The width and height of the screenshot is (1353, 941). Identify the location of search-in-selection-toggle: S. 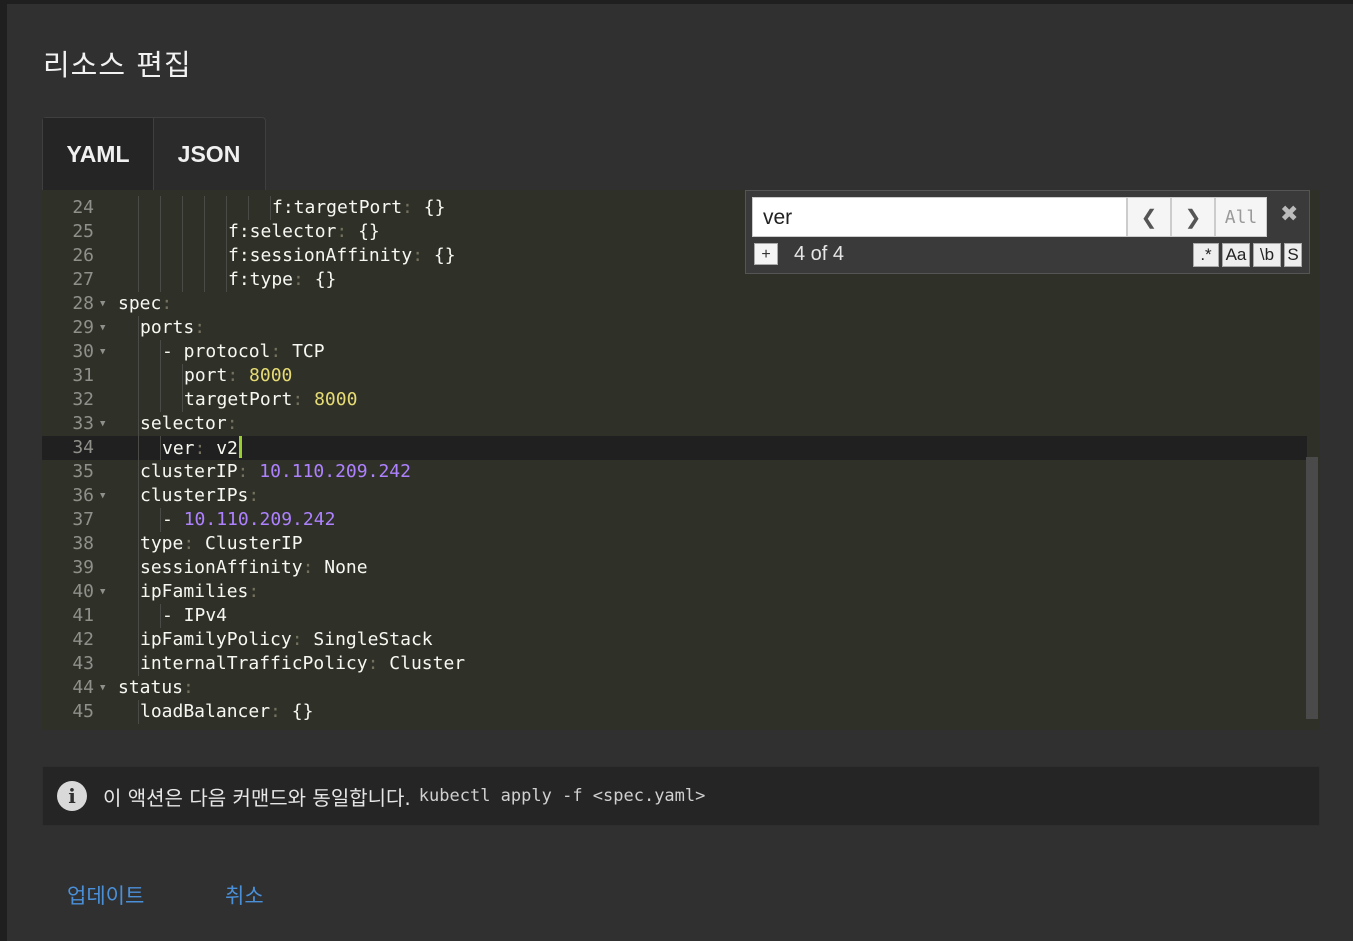
(1293, 255).